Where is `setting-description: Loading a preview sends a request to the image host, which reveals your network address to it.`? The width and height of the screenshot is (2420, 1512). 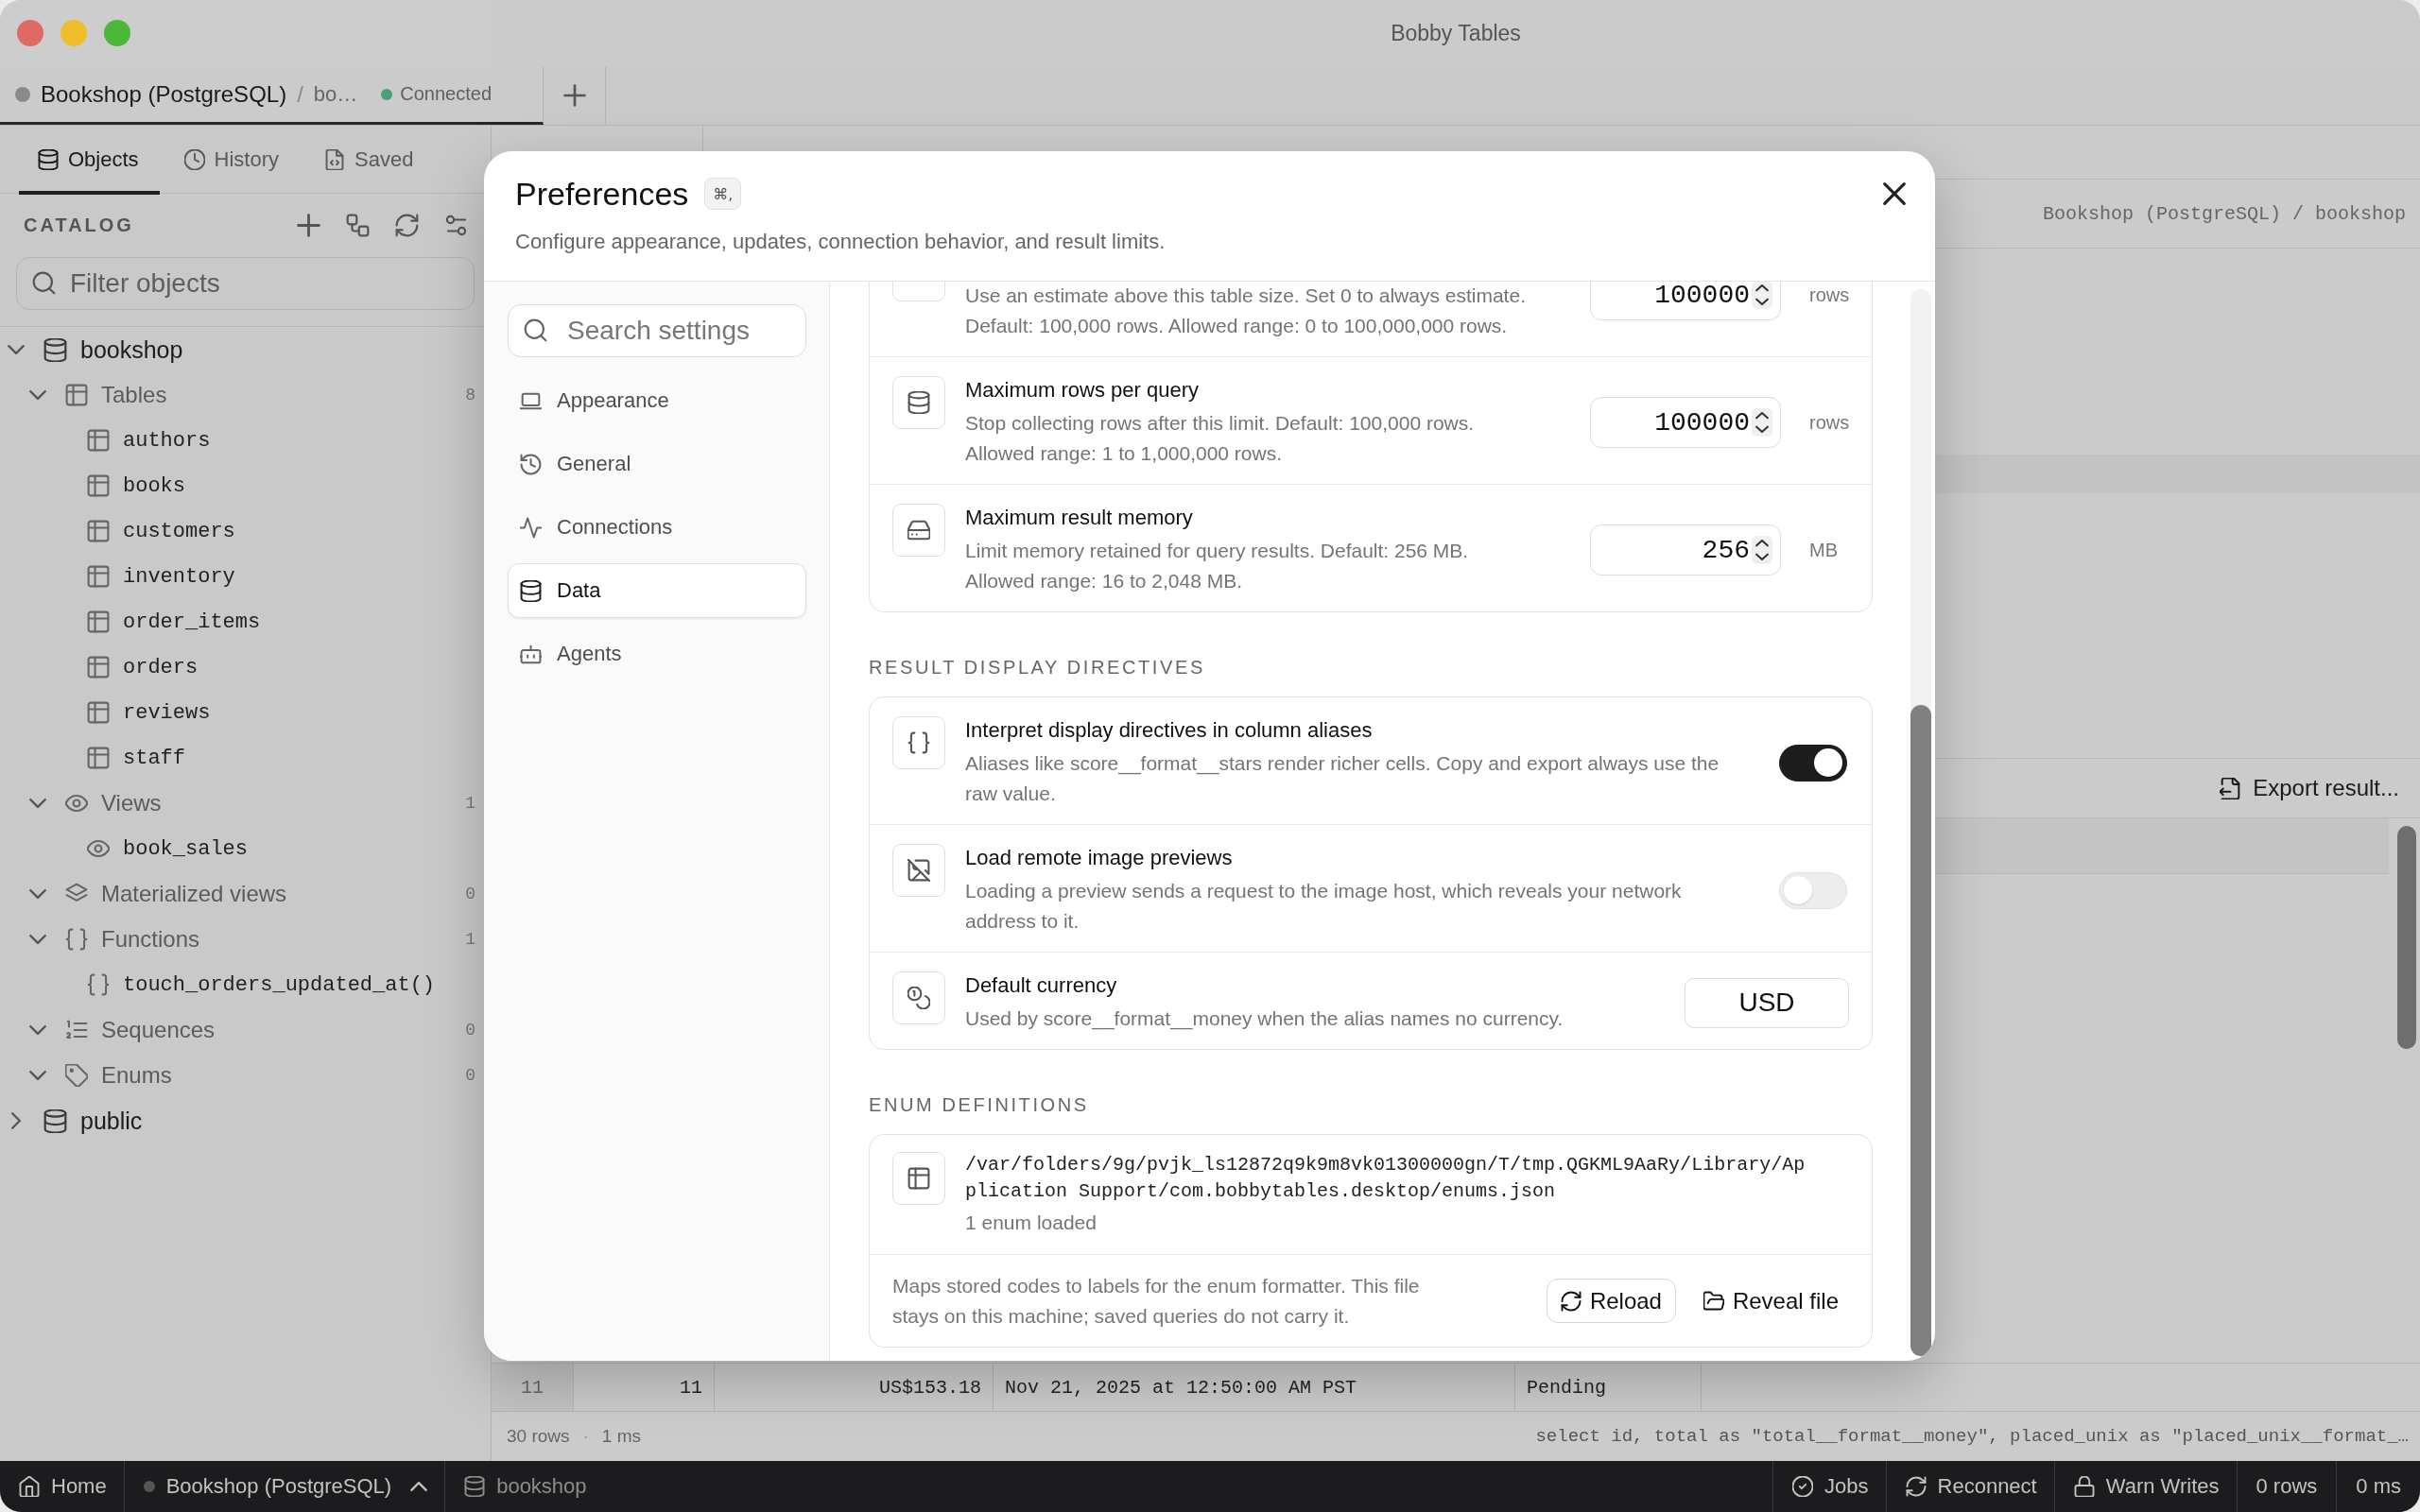 setting-description: Loading a preview sends a request to the image host, which reveals your network address to it. is located at coordinates (1324, 906).